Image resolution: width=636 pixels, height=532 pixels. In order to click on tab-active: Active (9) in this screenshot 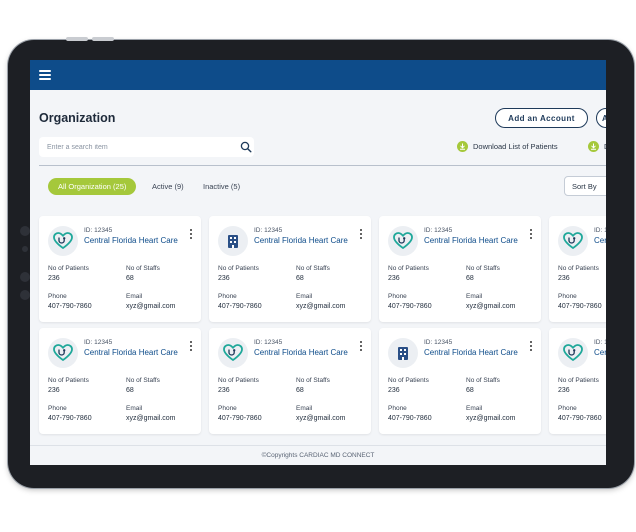, I will do `click(168, 186)`.